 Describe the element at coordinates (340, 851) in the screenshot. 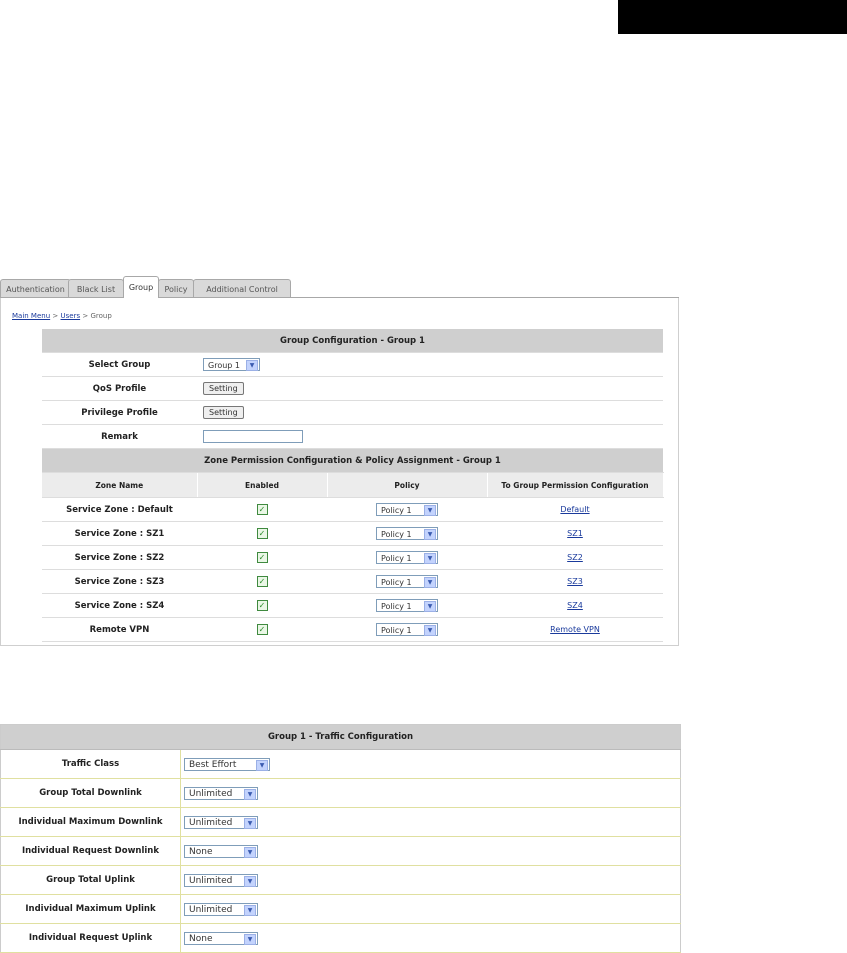

I see `table-row: Individual Request Downlink None ▼` at that location.